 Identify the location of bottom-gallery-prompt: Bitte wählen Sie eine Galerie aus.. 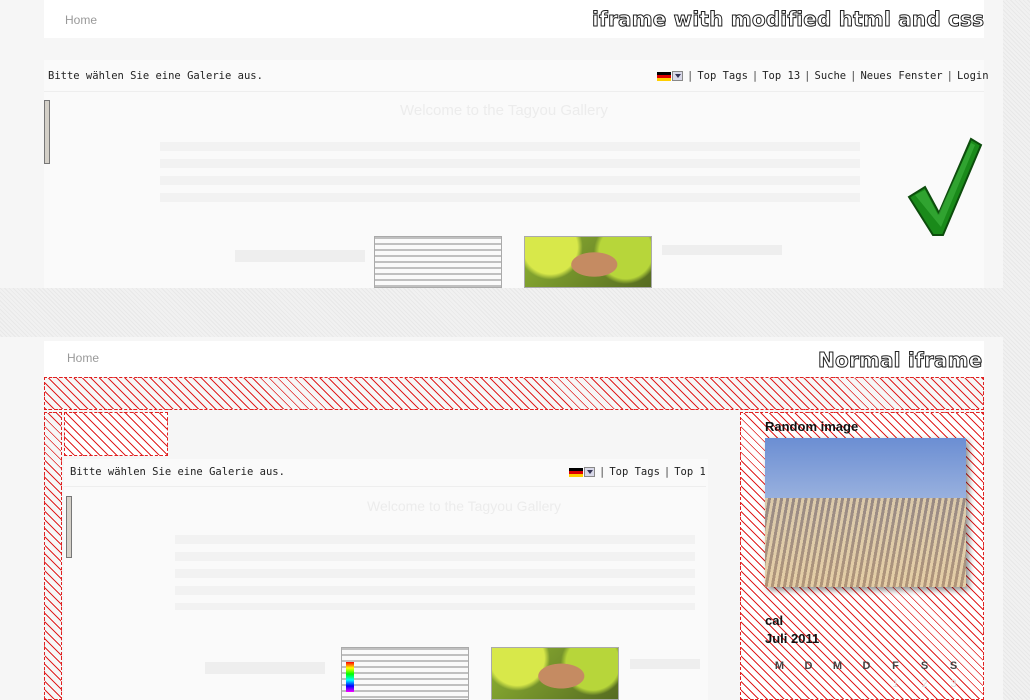
(177, 472).